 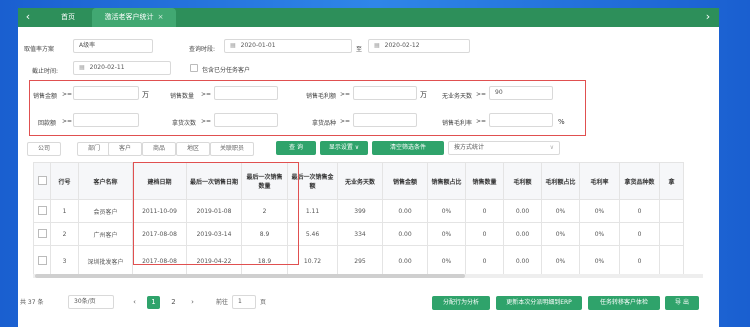 I want to click on prev-page-icon: ‹, so click(x=134, y=302).